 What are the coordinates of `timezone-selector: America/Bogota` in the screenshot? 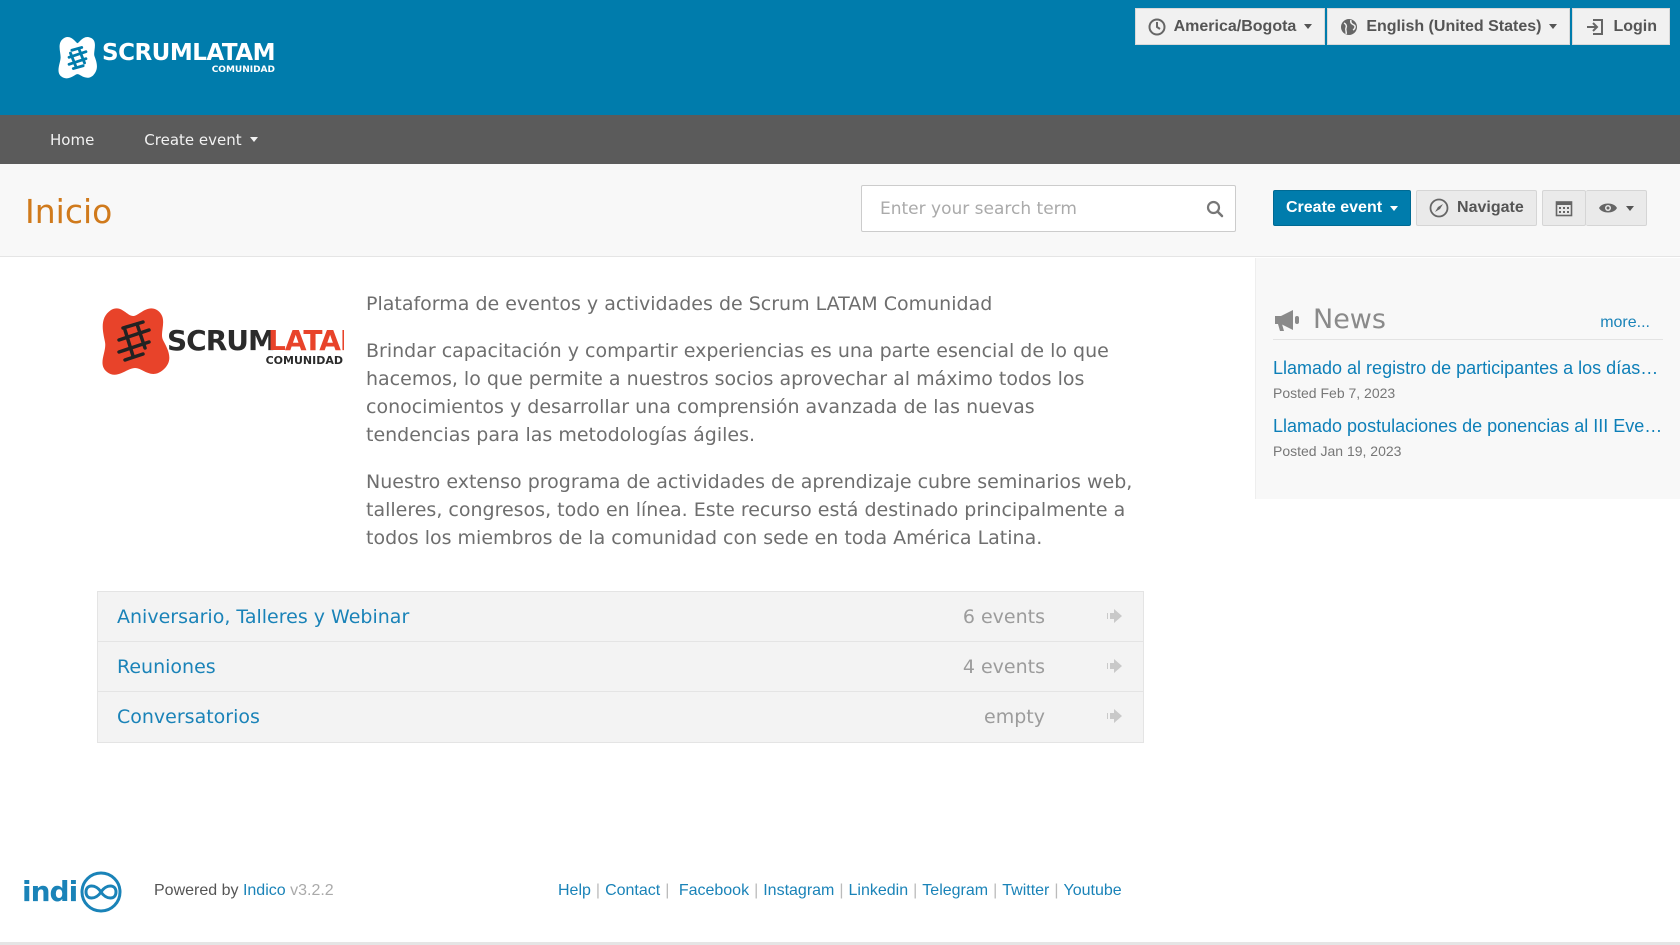 It's located at (1230, 26).